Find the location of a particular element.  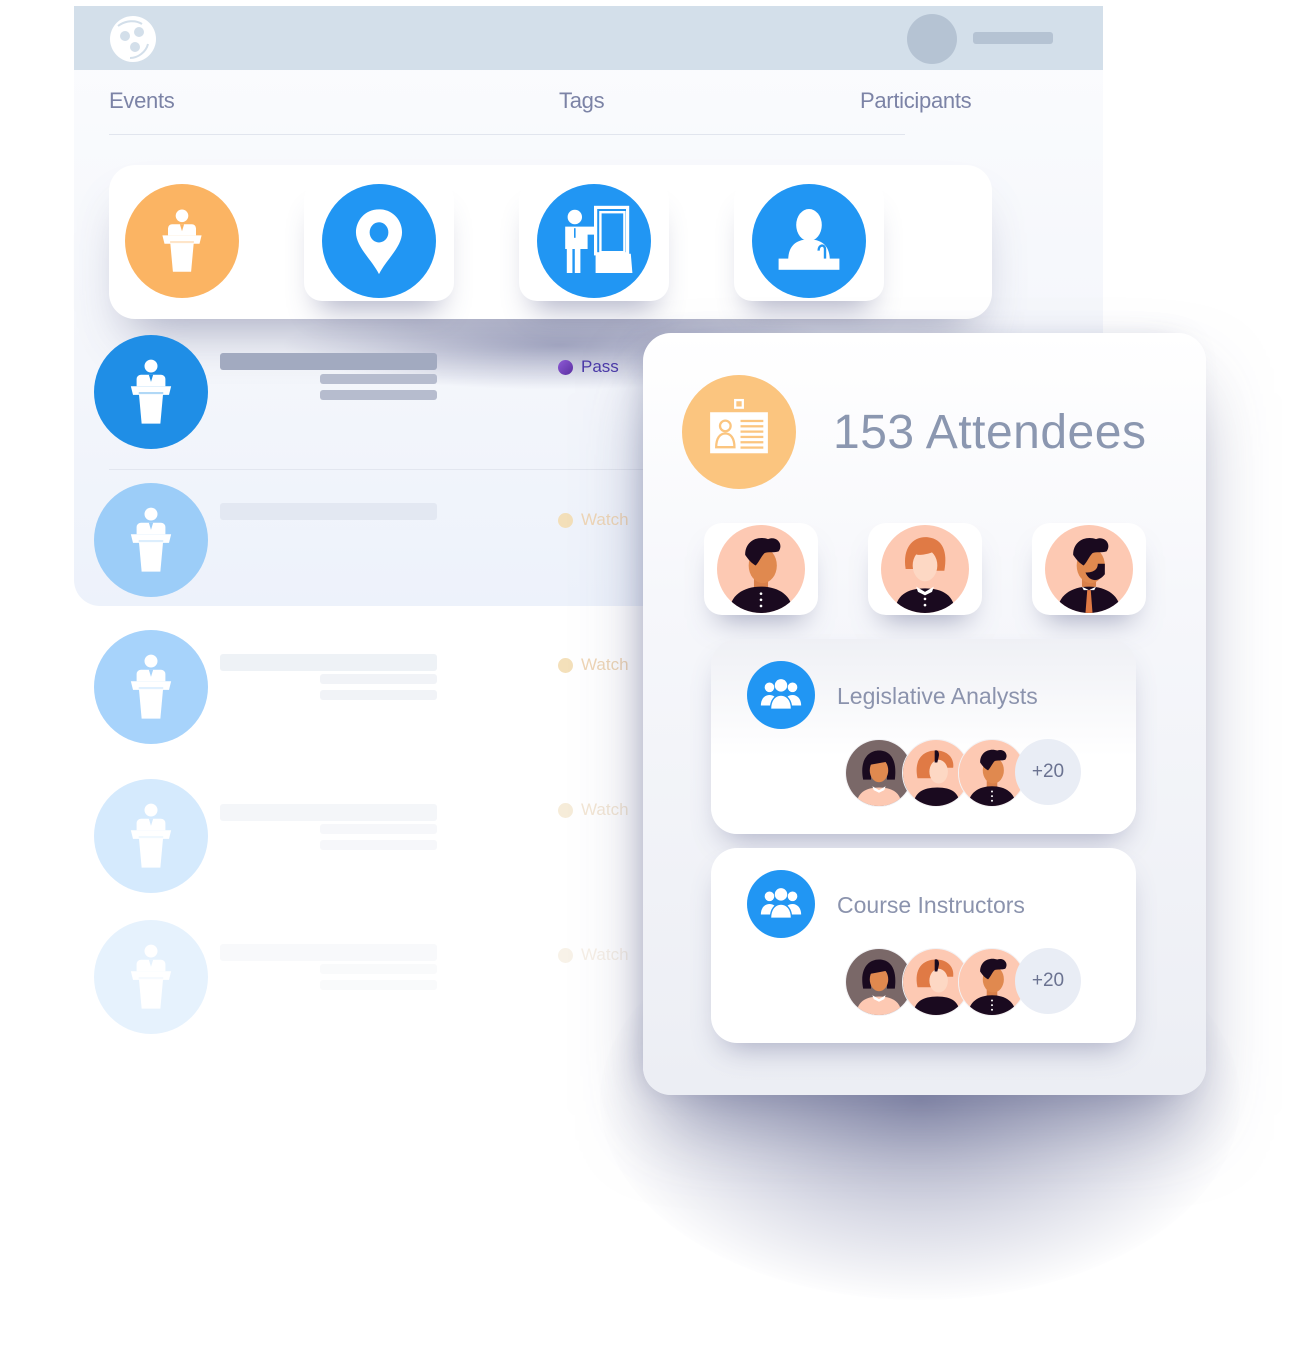

location-pin-icon is located at coordinates (379, 241).